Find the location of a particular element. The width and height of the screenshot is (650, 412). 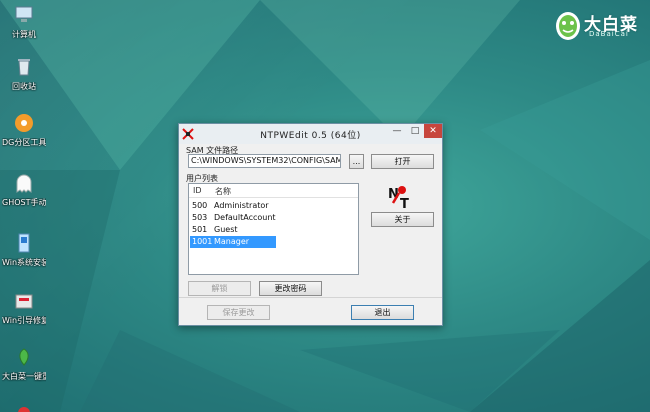

cabbage-logo-icon is located at coordinates (568, 26).